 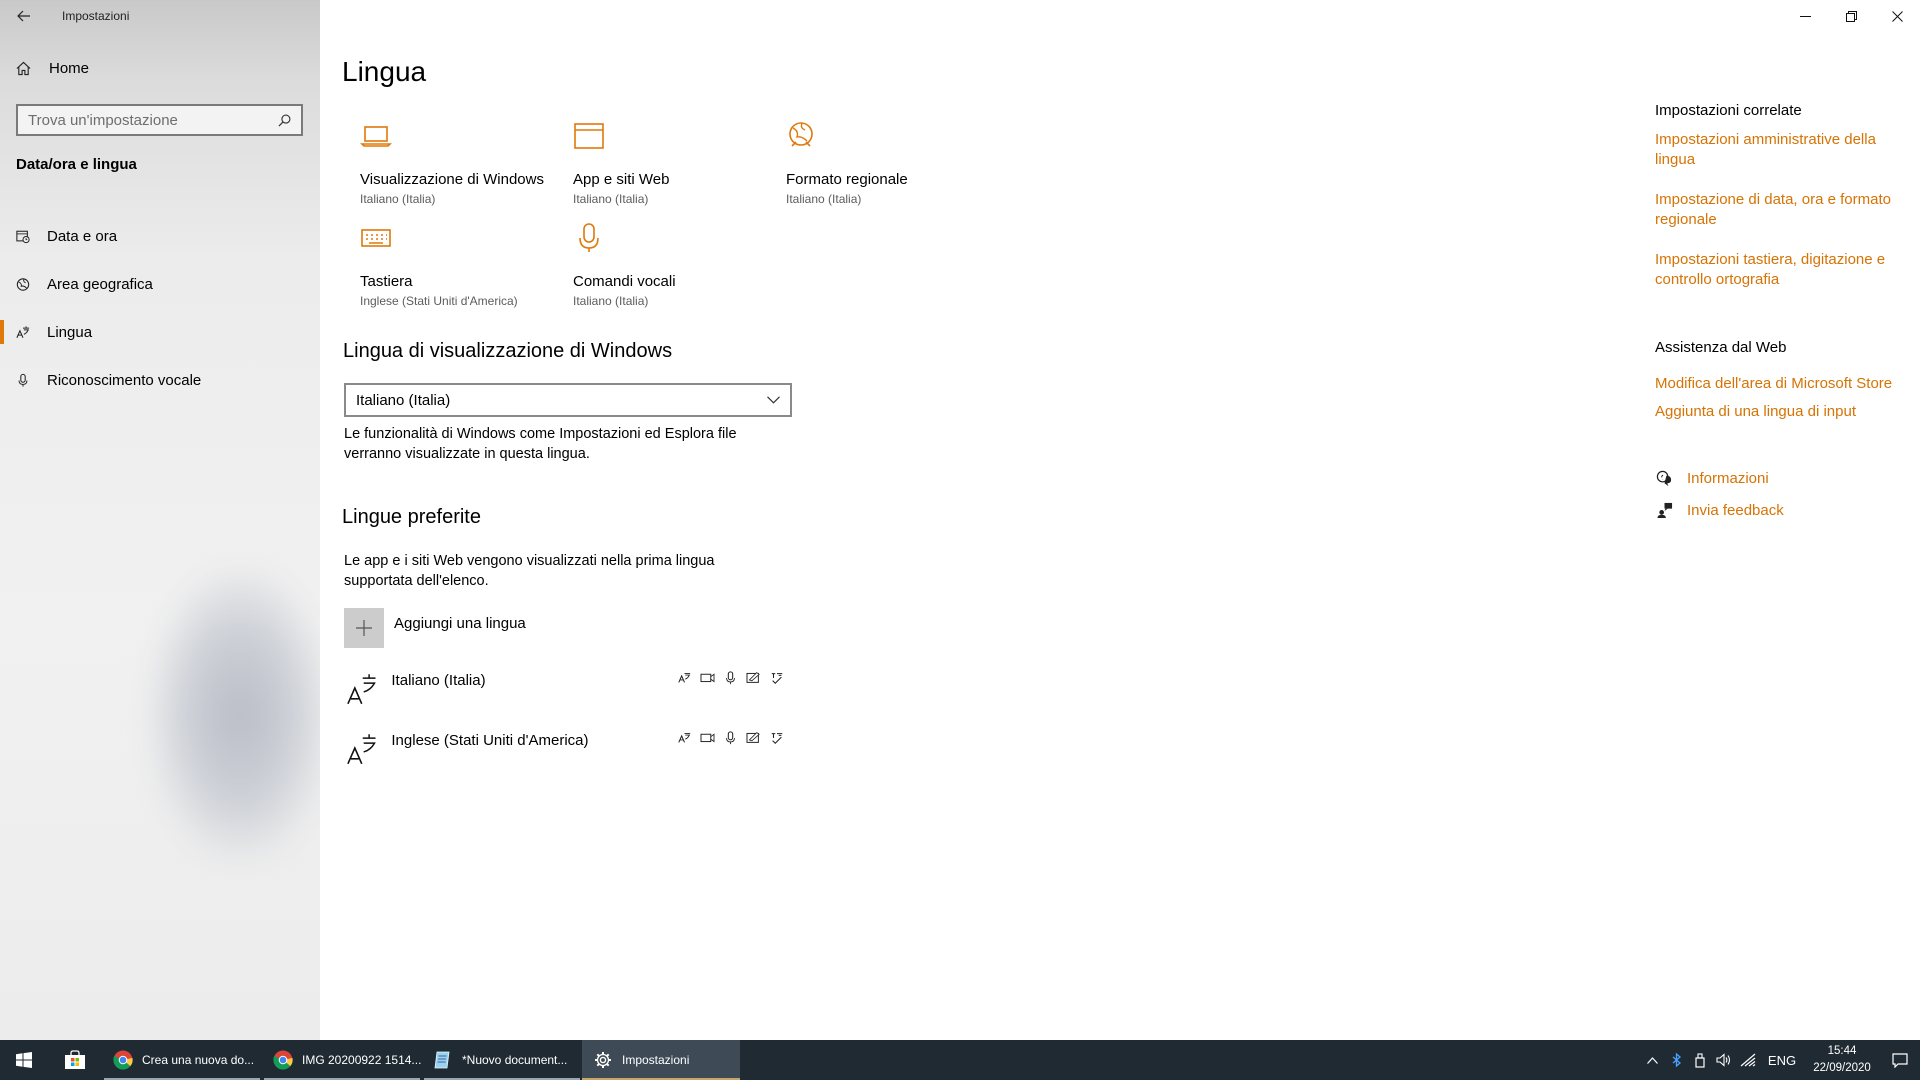 What do you see at coordinates (621, 179) in the screenshot?
I see `tile-name: App e siti Web` at bounding box center [621, 179].